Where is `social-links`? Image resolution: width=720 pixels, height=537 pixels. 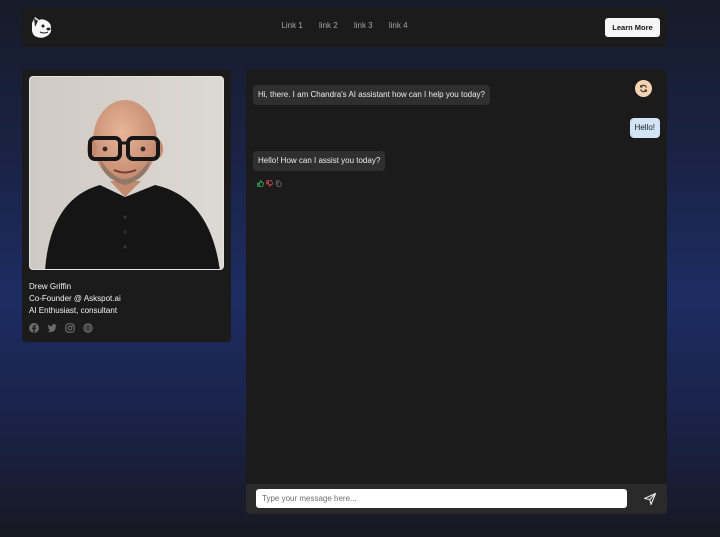 social-links is located at coordinates (61, 328).